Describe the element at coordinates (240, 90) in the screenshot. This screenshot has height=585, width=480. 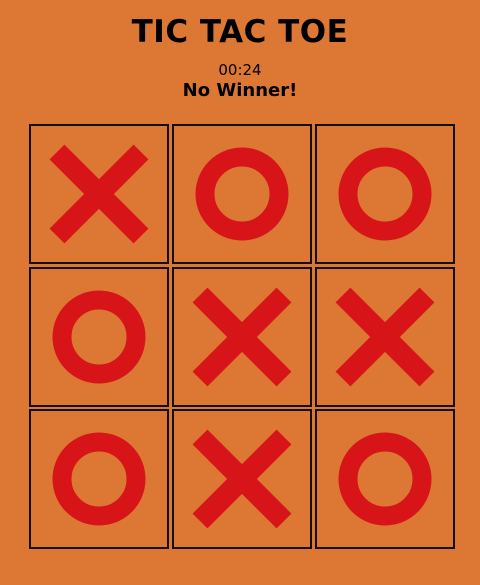
I see `game-status: No Winner!` at that location.